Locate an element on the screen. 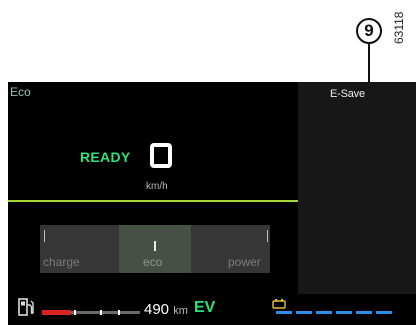  battery-gauge is located at coordinates (336, 312).